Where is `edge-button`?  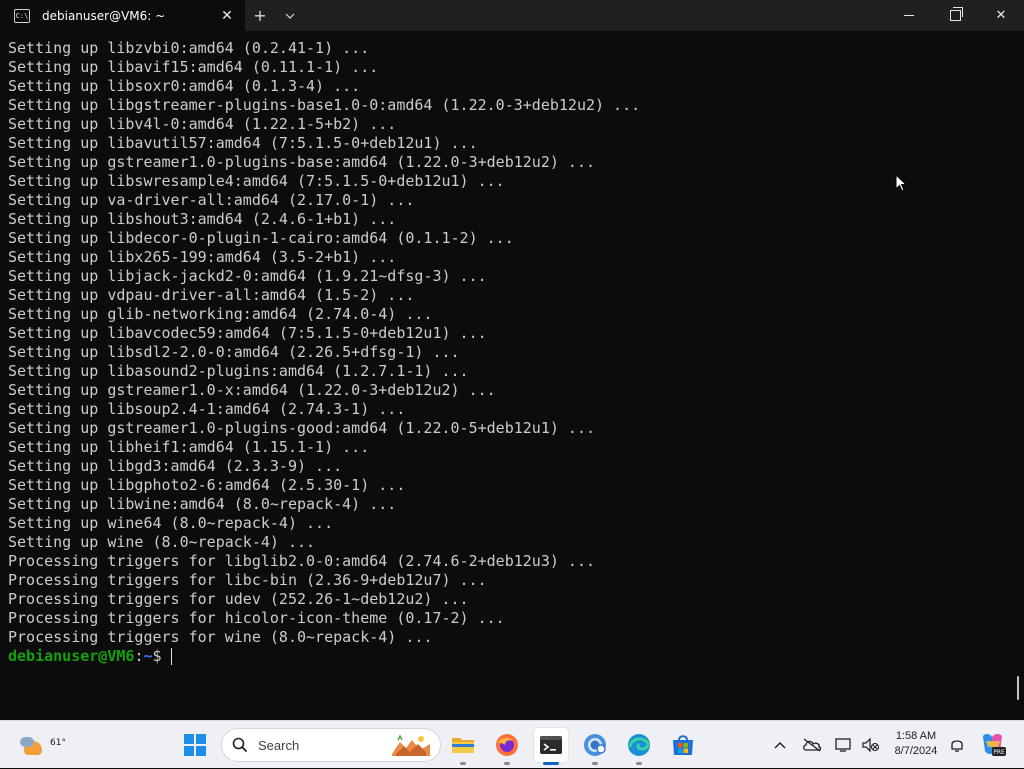
edge-button is located at coordinates (639, 746).